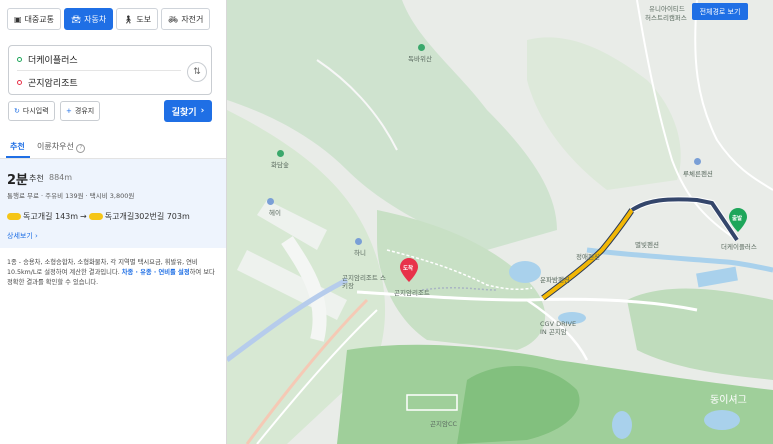 This screenshot has width=773, height=444. I want to click on bus-icon: ▣, so click(18, 19).